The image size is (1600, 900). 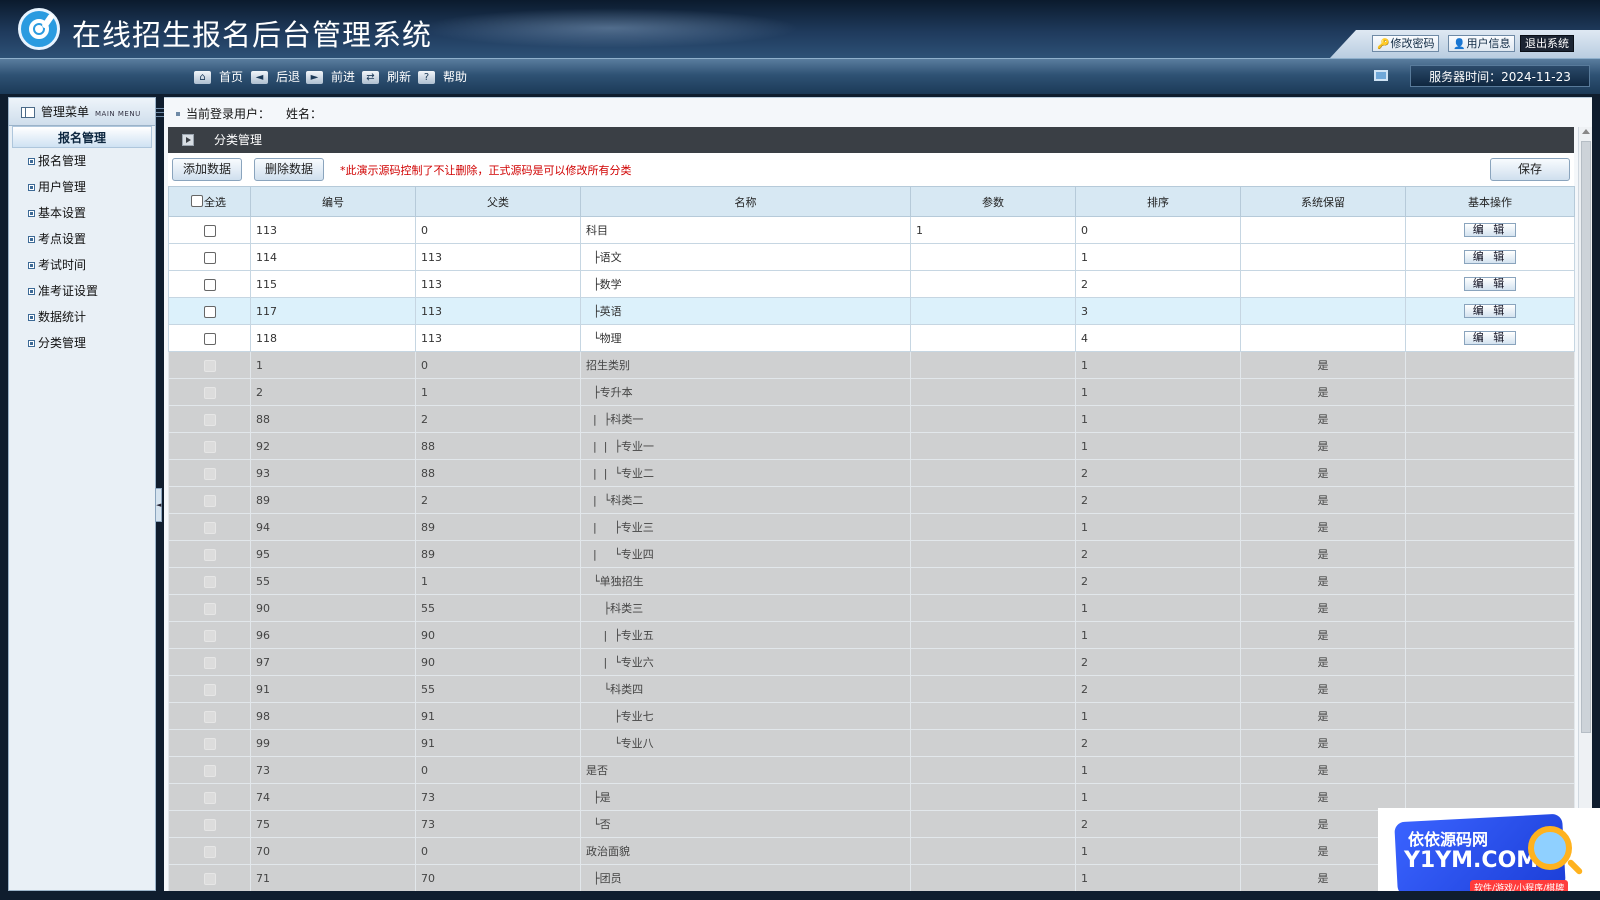 What do you see at coordinates (333, 635) in the screenshot?
I see `cell-id: 96` at bounding box center [333, 635].